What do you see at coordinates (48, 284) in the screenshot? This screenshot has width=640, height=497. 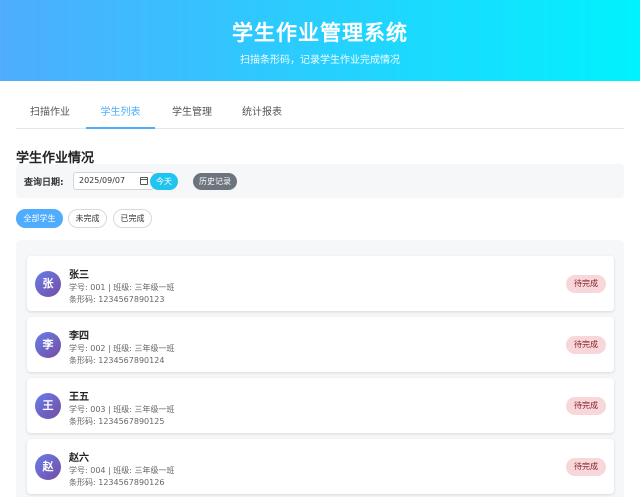 I see `avatar: 张` at bounding box center [48, 284].